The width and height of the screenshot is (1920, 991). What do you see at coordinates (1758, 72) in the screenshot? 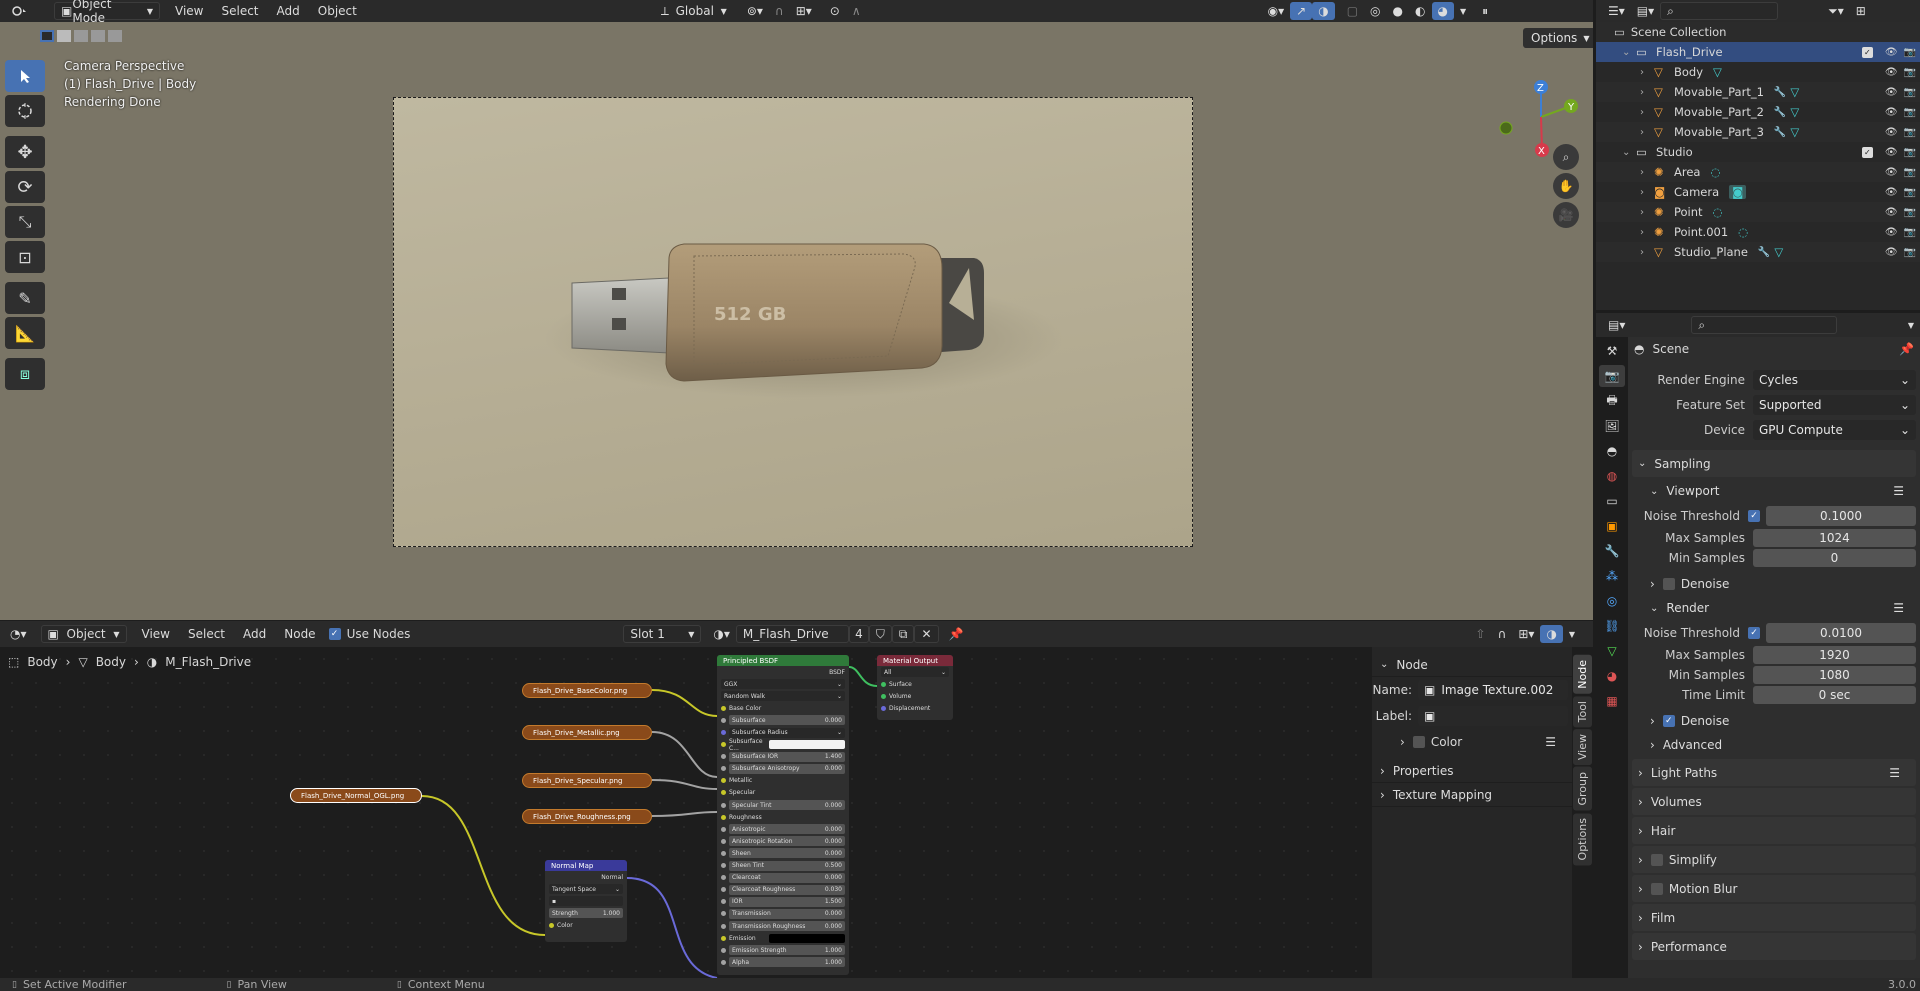
I see `outliner-row: › ▽ Body ▽ 👁 📷` at bounding box center [1758, 72].